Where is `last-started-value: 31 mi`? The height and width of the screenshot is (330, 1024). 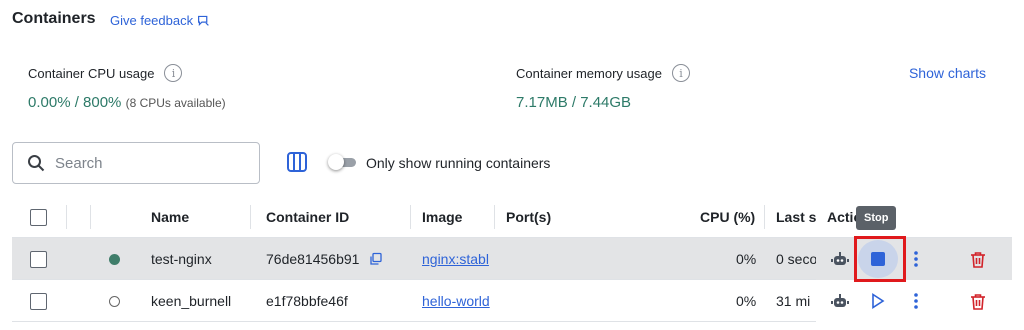
last-started-value: 31 mi is located at coordinates (793, 301).